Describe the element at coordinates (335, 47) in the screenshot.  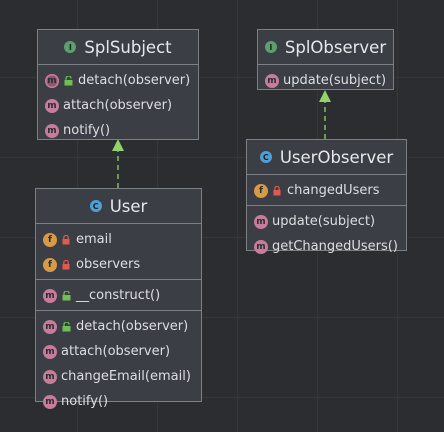
I see `class-name: SplObserver` at that location.